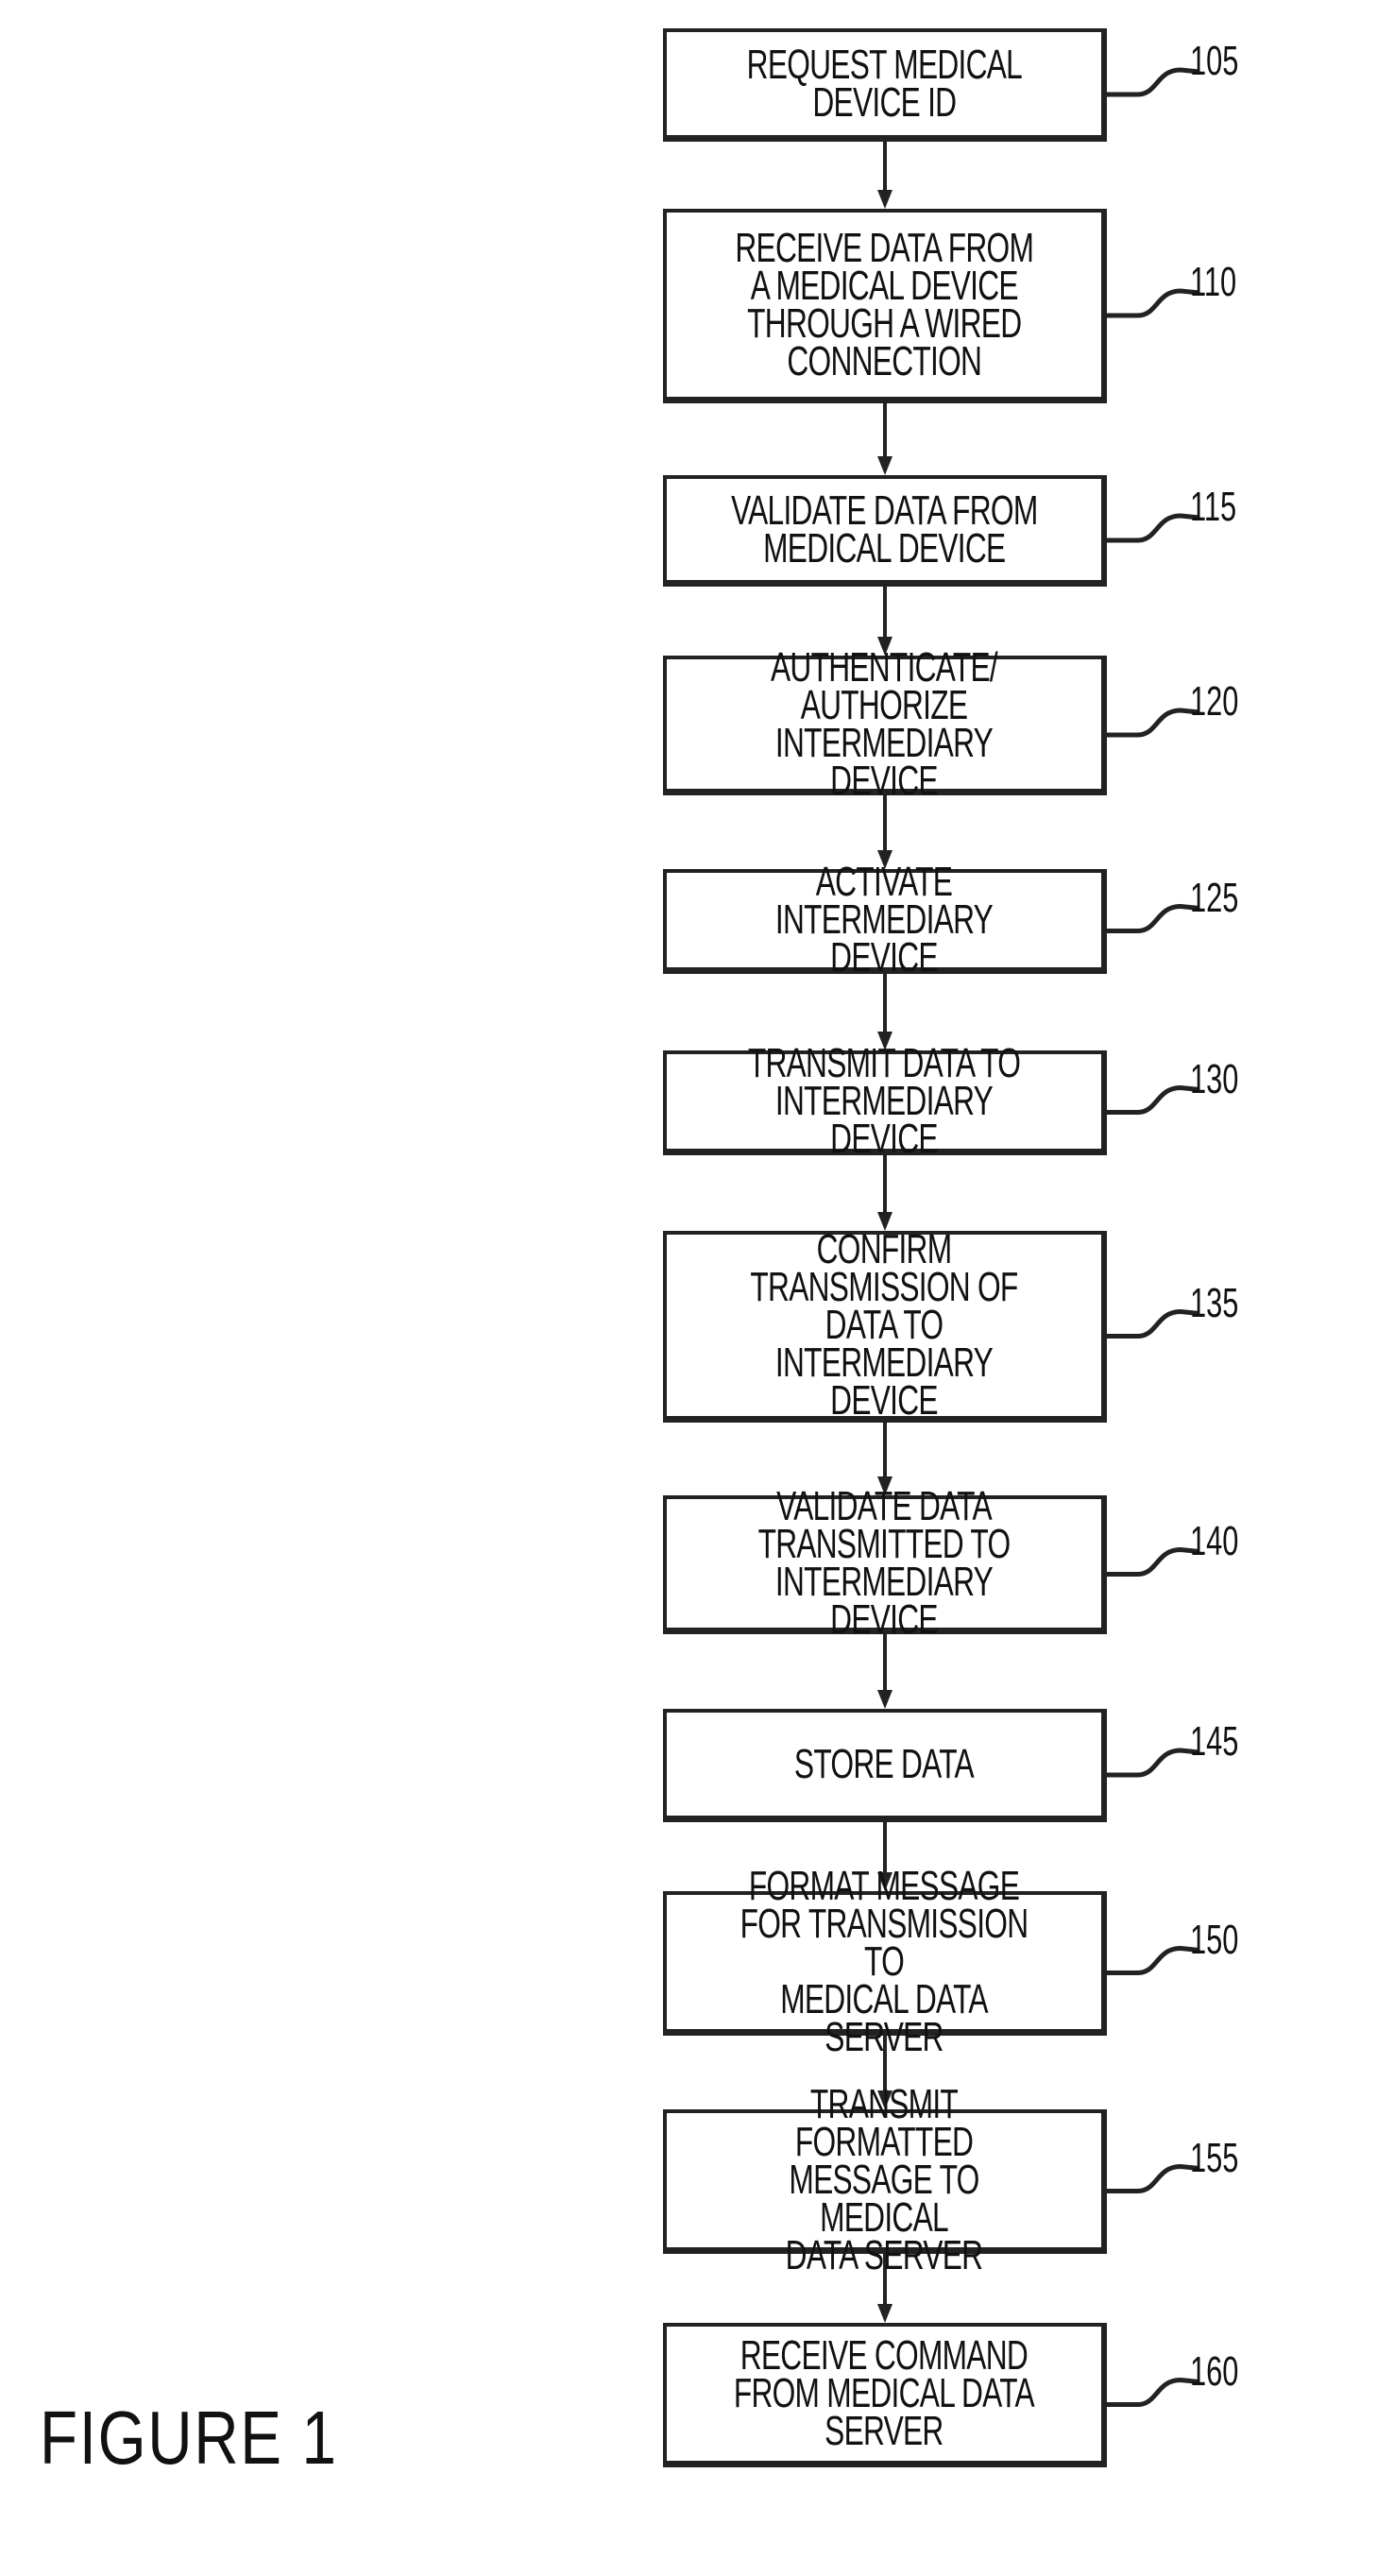  What do you see at coordinates (1214, 1303) in the screenshot?
I see `reference-numeral: 135` at bounding box center [1214, 1303].